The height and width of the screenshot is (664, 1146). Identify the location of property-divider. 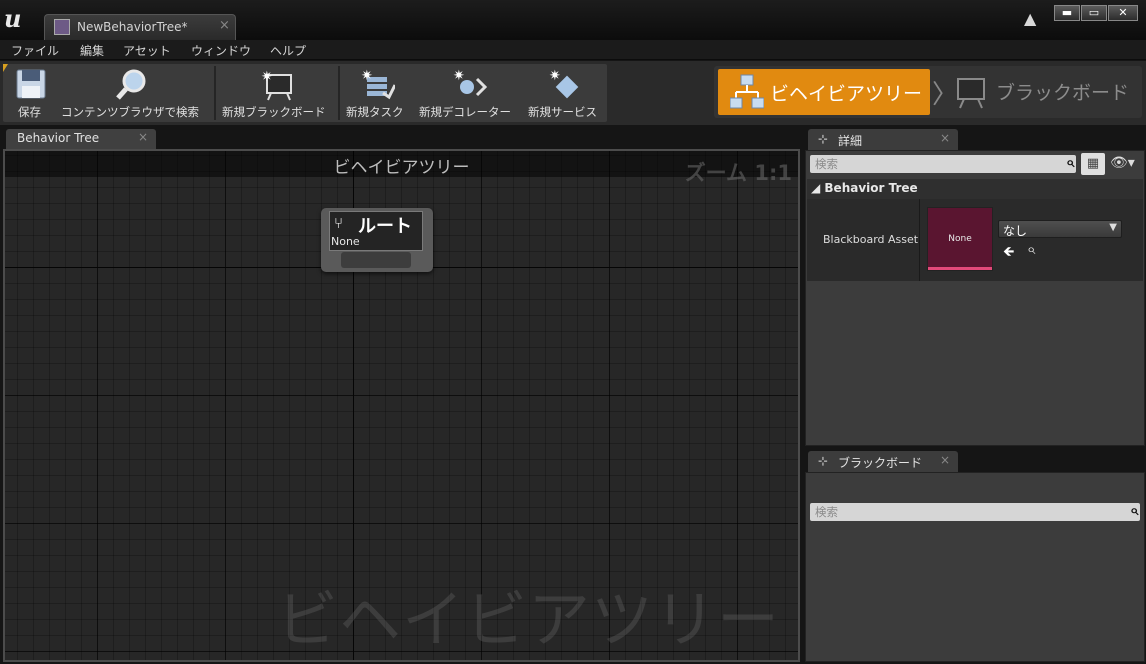
(919, 240).